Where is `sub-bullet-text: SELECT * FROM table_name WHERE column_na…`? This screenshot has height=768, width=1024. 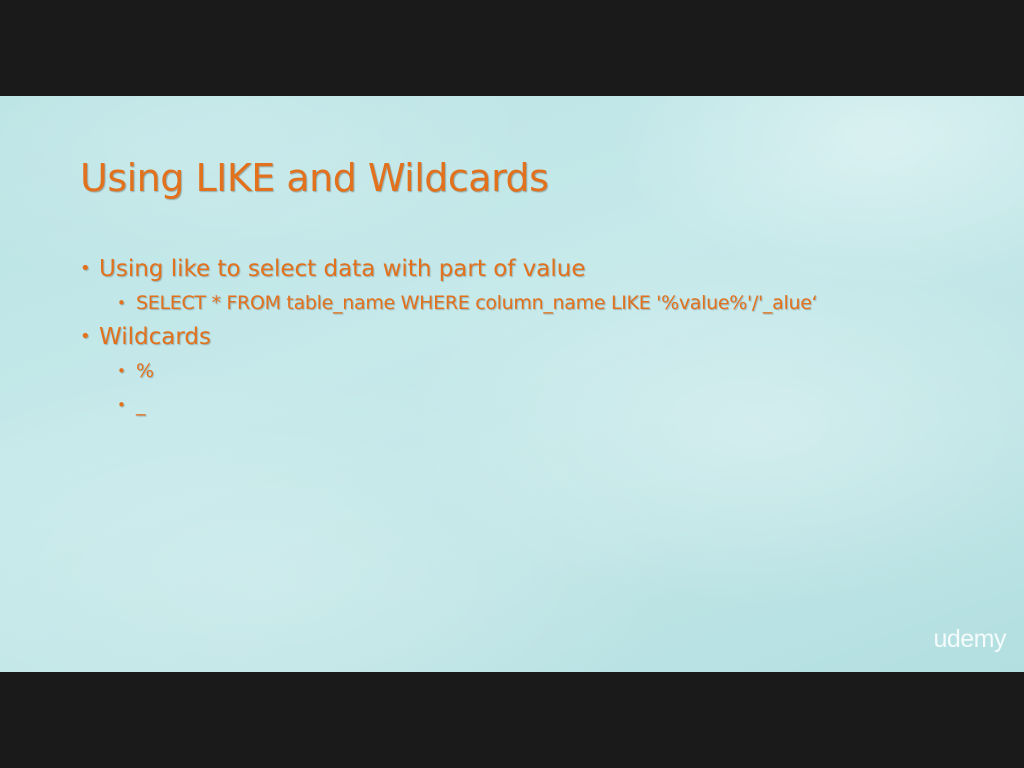
sub-bullet-text: SELECT * FROM table_name WHERE column_na… is located at coordinates (477, 303).